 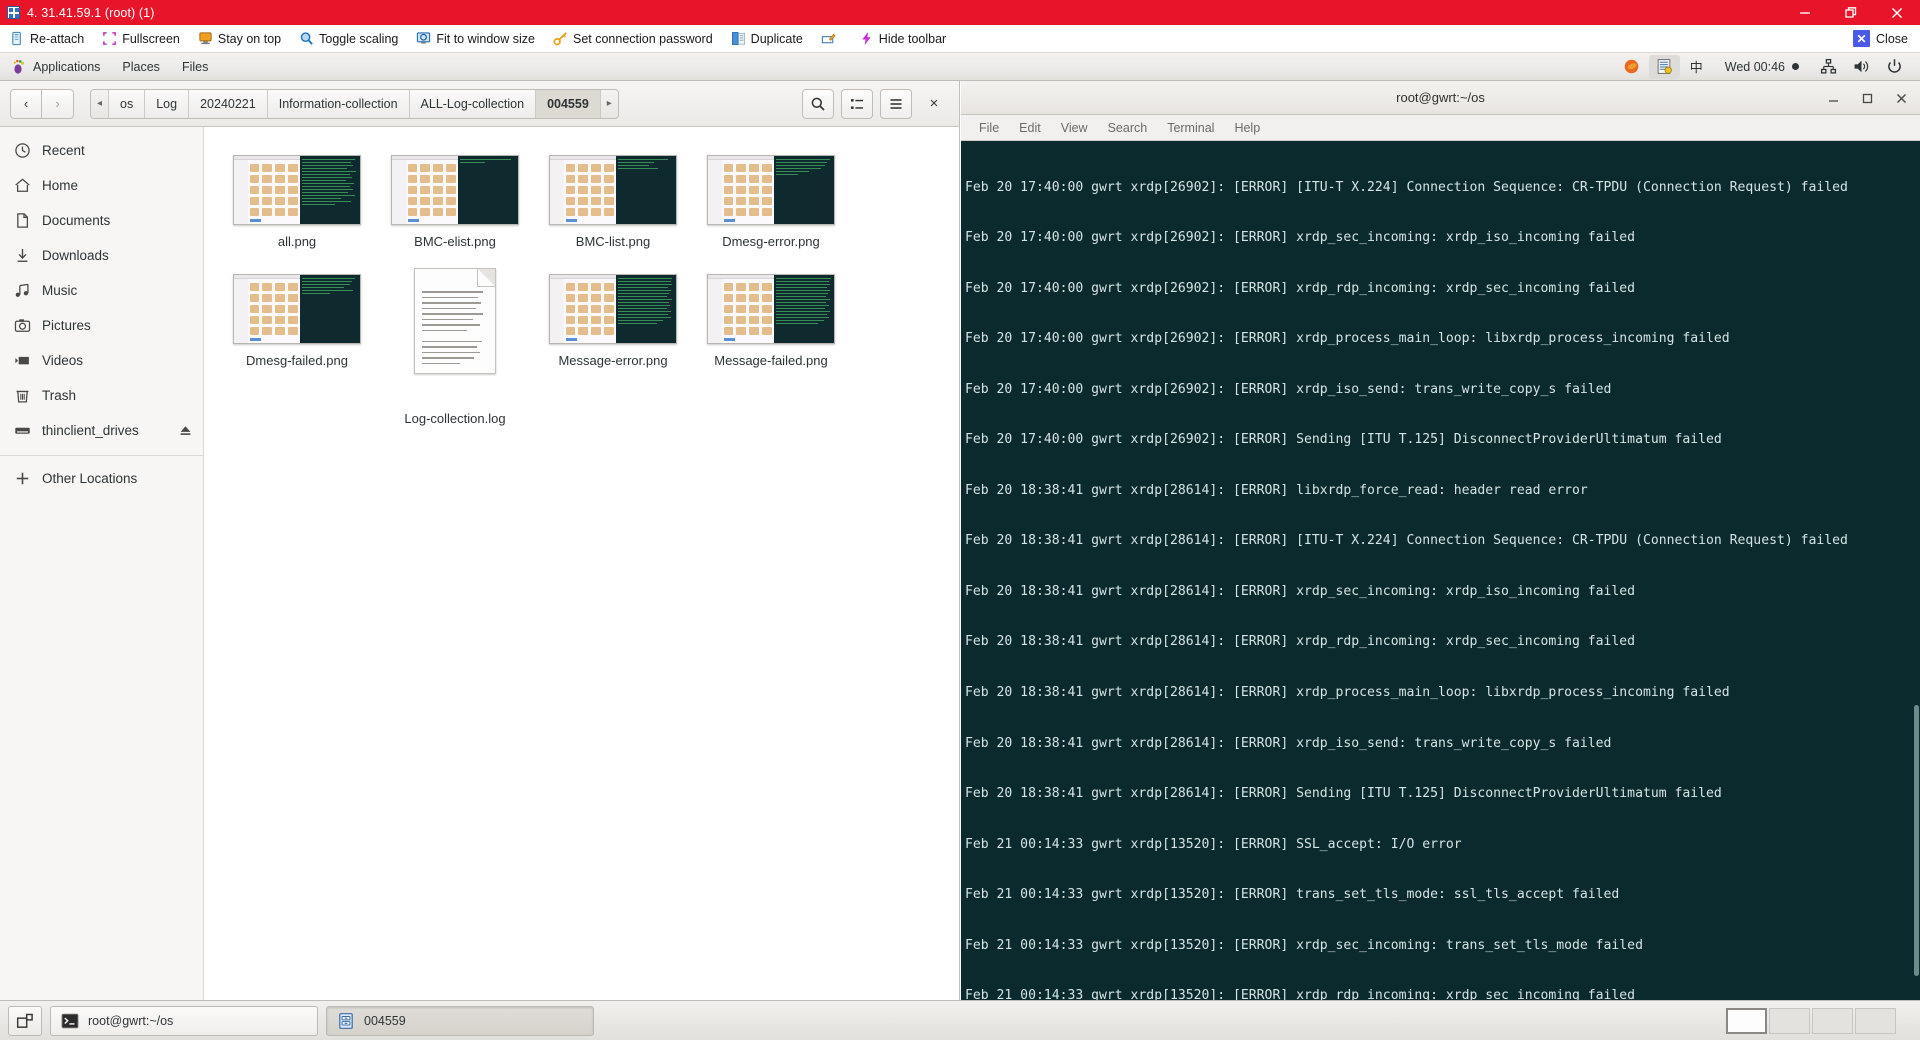 What do you see at coordinates (989, 128) in the screenshot?
I see `terminal-menu-file: File` at bounding box center [989, 128].